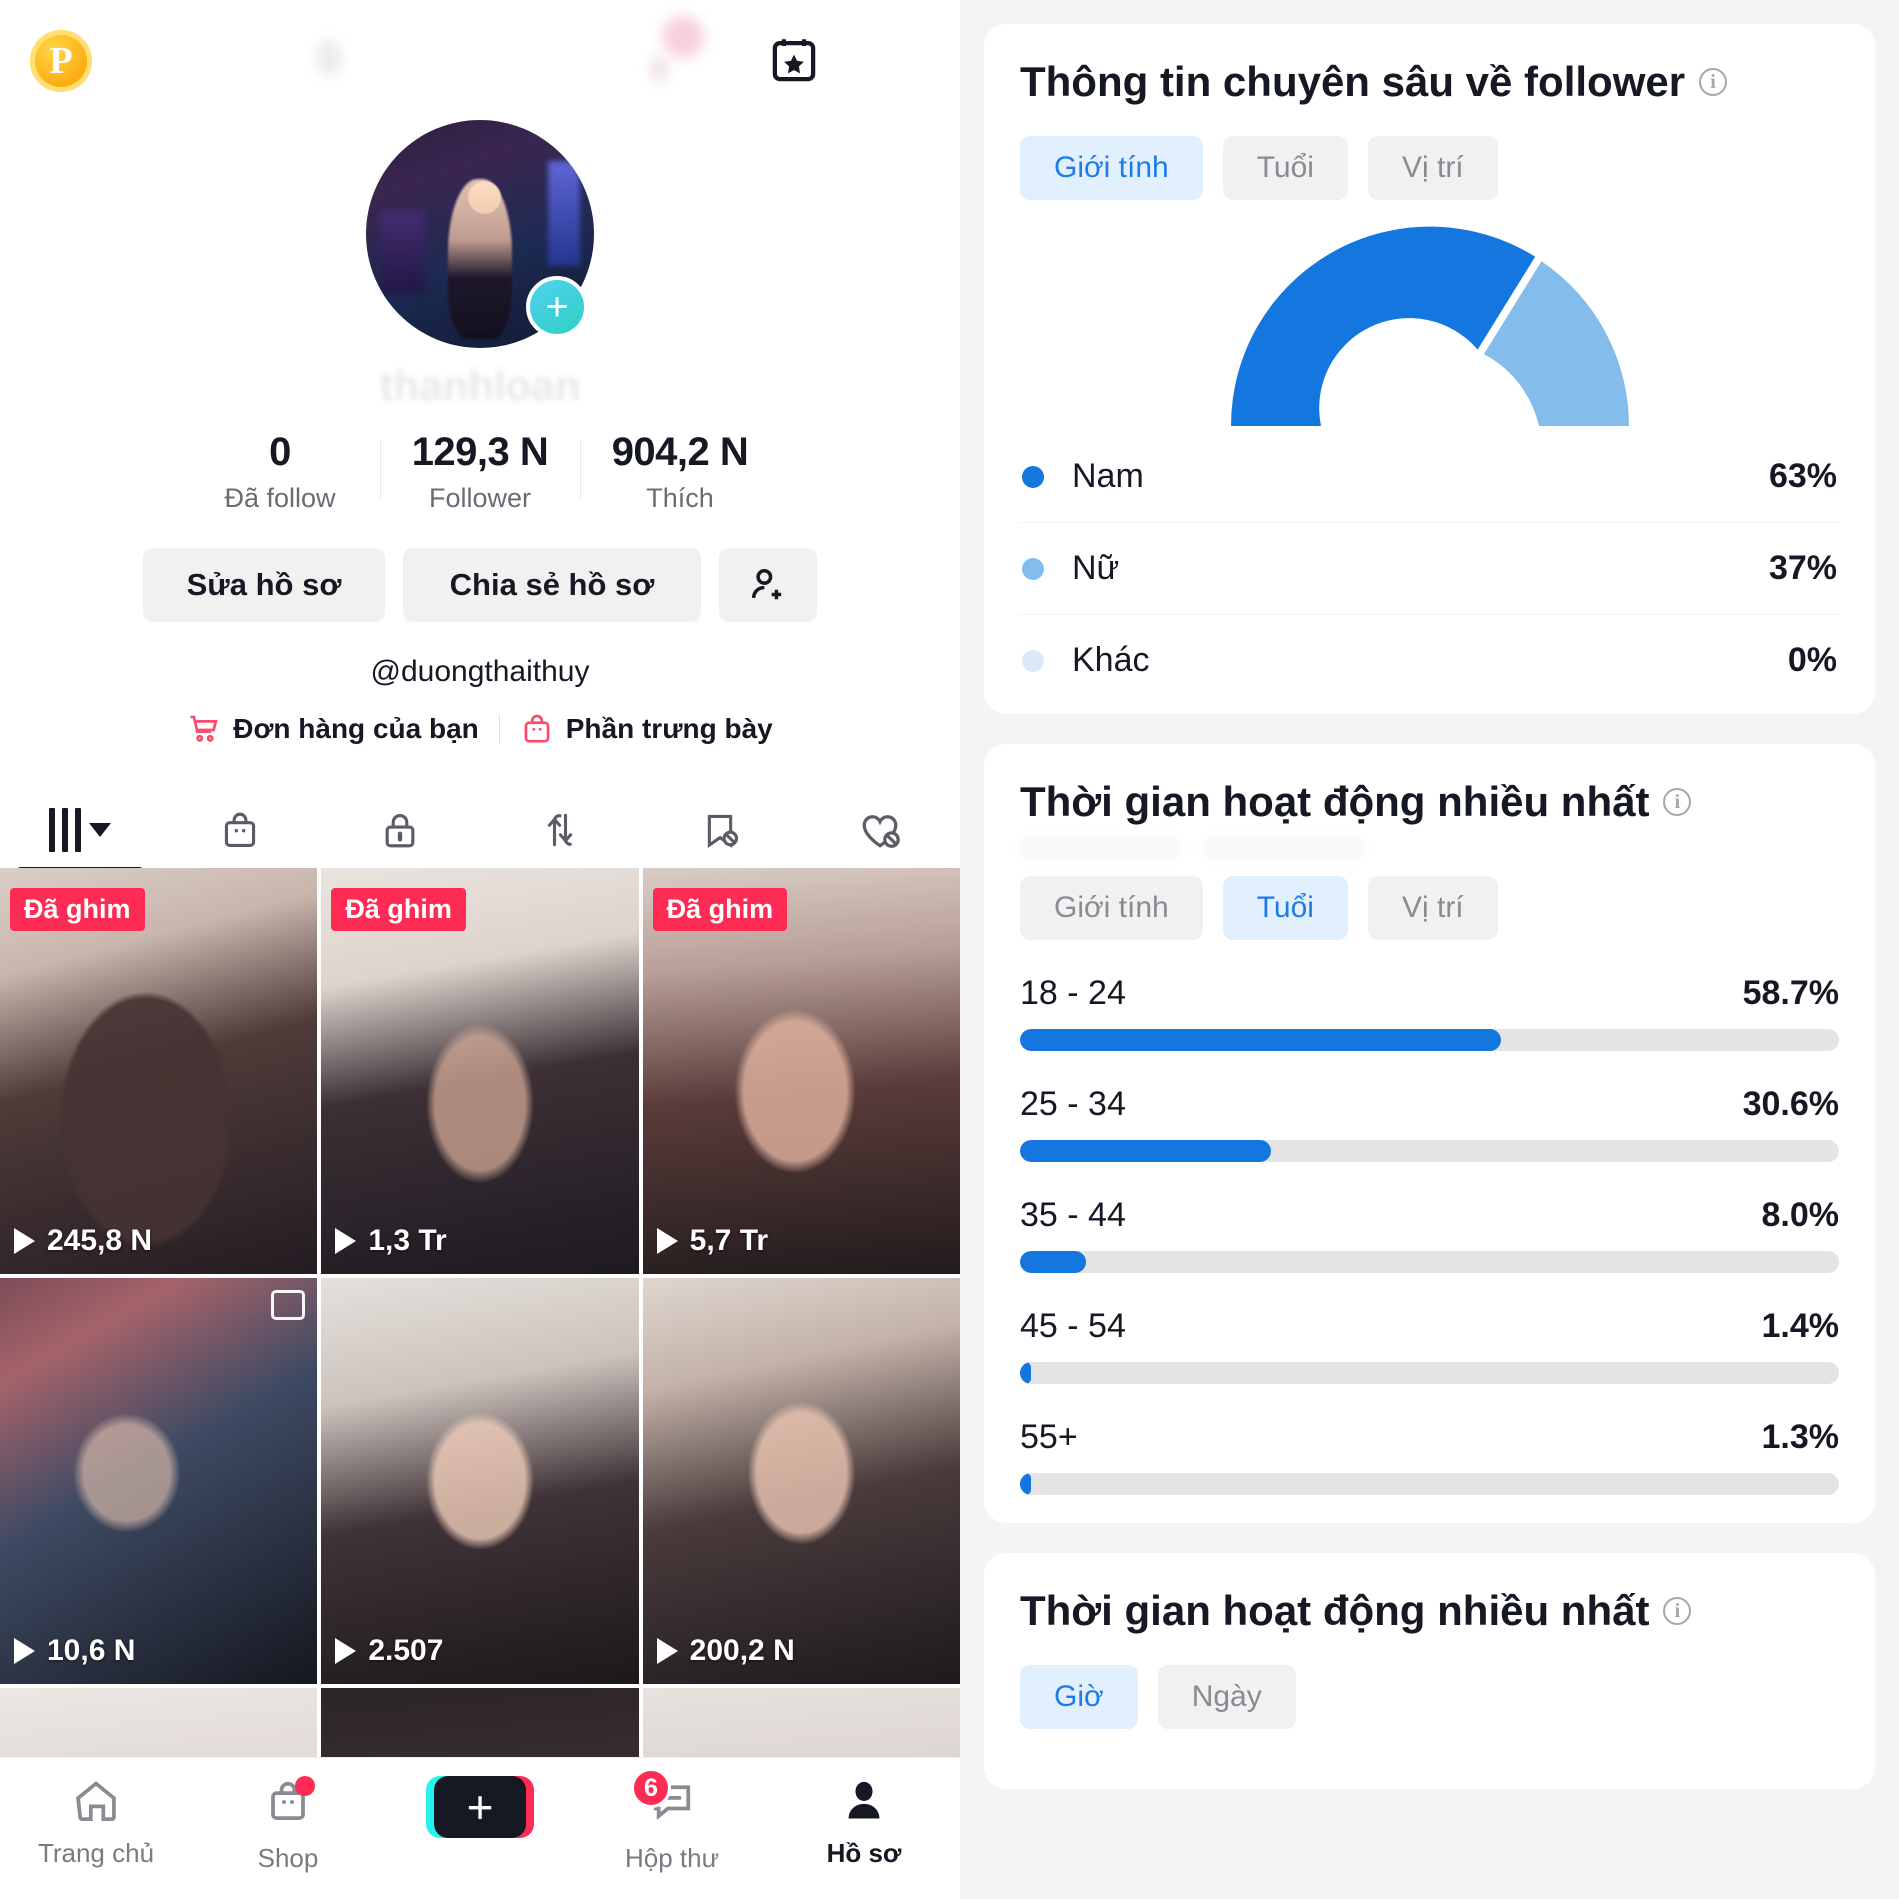 The height and width of the screenshot is (1899, 1899). I want to click on card-title: Thông tin chuyên sâu về follower i, so click(1429, 82).